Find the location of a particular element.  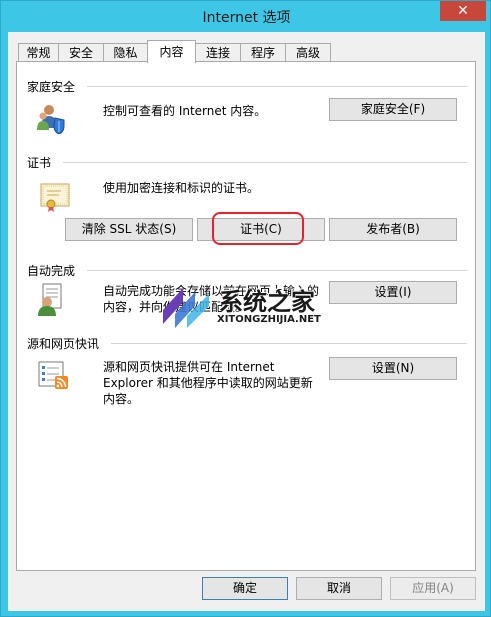

certificates-highlight-annotation is located at coordinates (258, 228).